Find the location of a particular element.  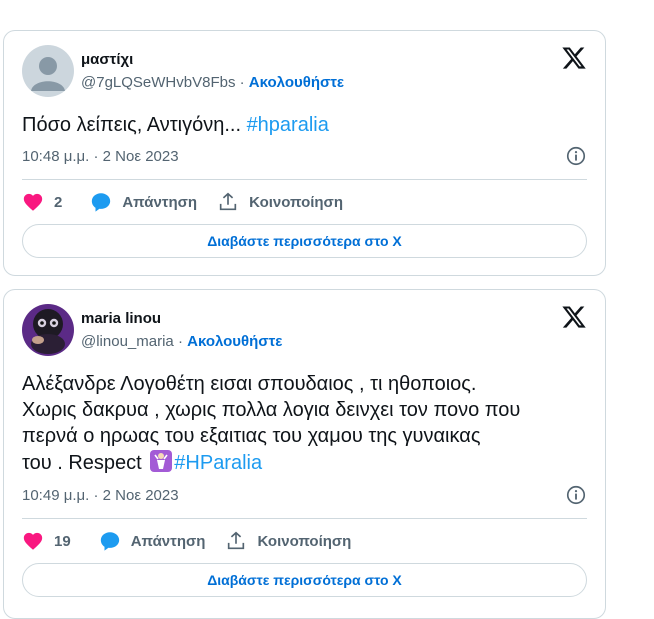

like-count: 19 is located at coordinates (62, 541).